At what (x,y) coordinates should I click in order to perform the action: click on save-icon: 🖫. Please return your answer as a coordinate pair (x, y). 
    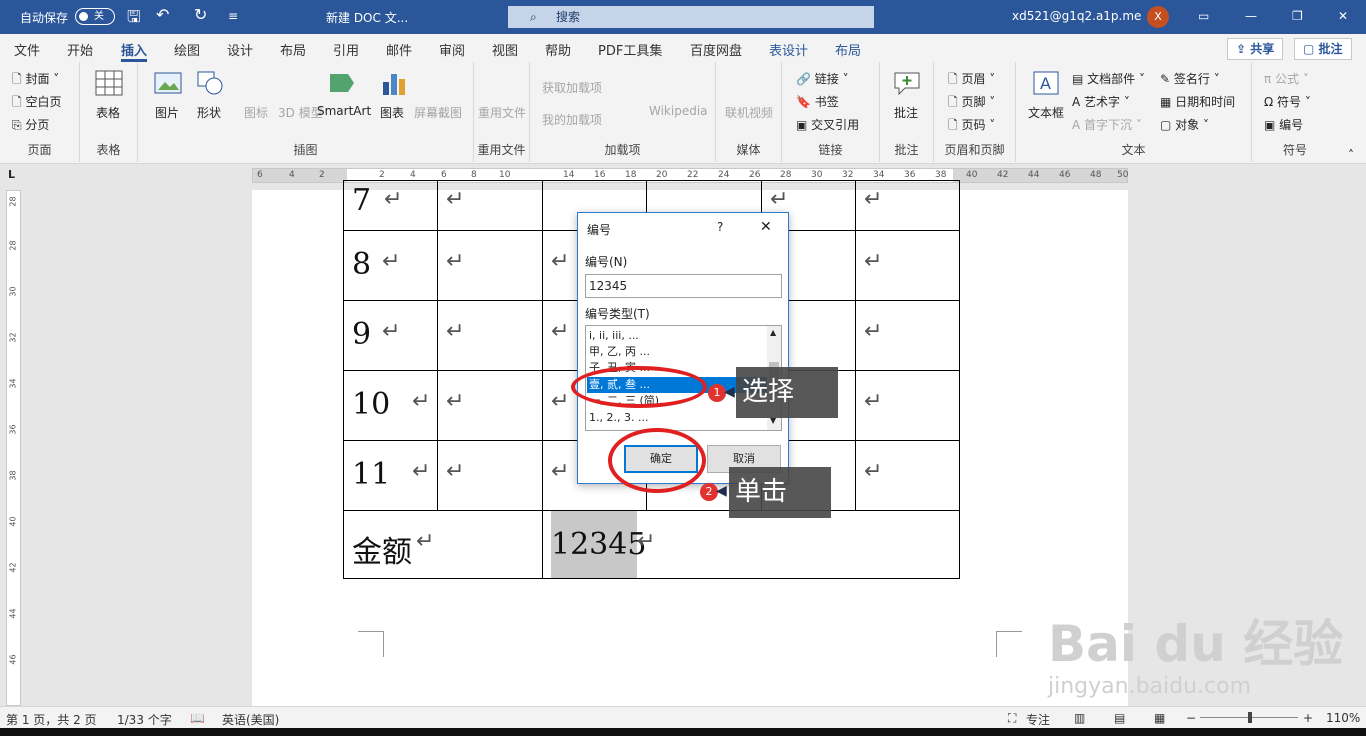
    Looking at the image, I should click on (134, 19).